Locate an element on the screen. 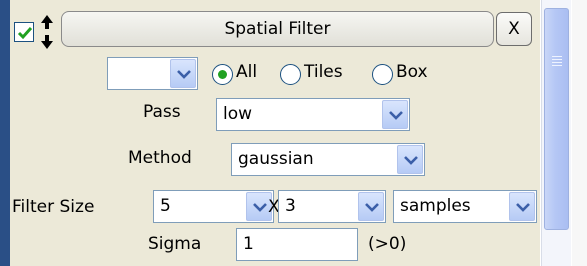 The height and width of the screenshot is (266, 587). pass-select-value: low is located at coordinates (238, 114).